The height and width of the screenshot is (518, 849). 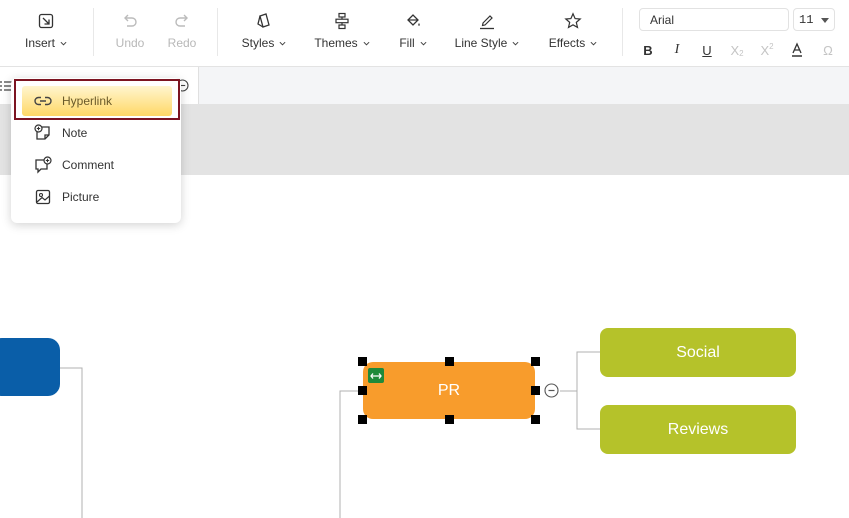 What do you see at coordinates (828, 50) in the screenshot?
I see `special-character-icon: Ω` at bounding box center [828, 50].